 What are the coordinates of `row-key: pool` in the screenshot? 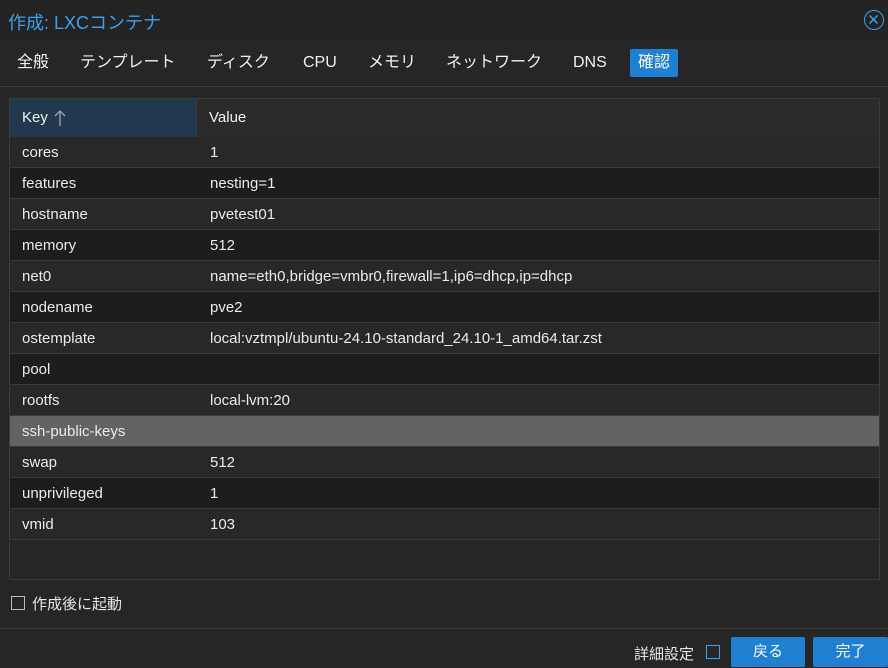 It's located at (36, 369).